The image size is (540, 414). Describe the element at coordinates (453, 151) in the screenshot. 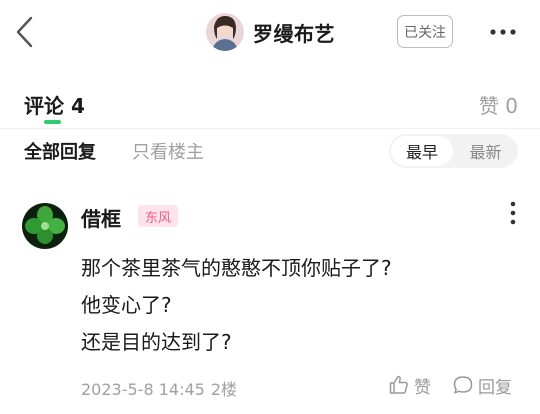

I see `sort-toggle: 最早 最新` at that location.